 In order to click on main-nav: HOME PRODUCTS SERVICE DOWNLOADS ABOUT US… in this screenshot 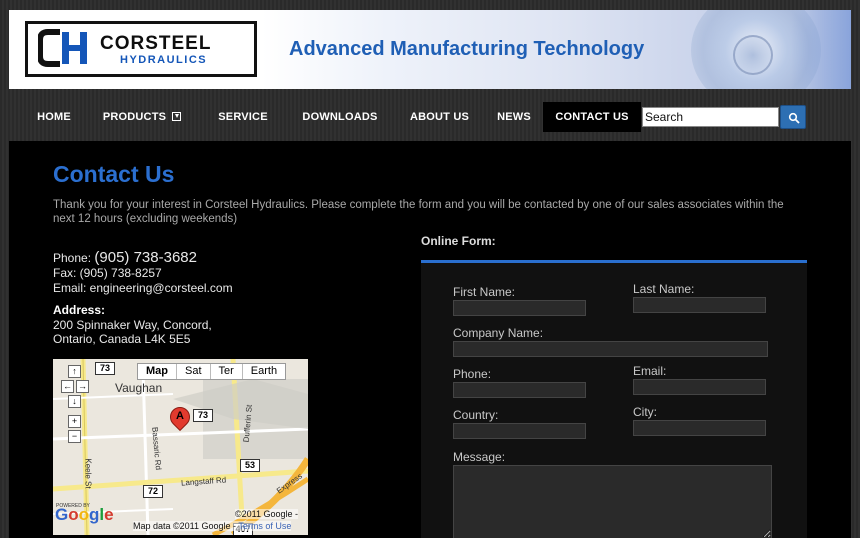, I will do `click(430, 117)`.